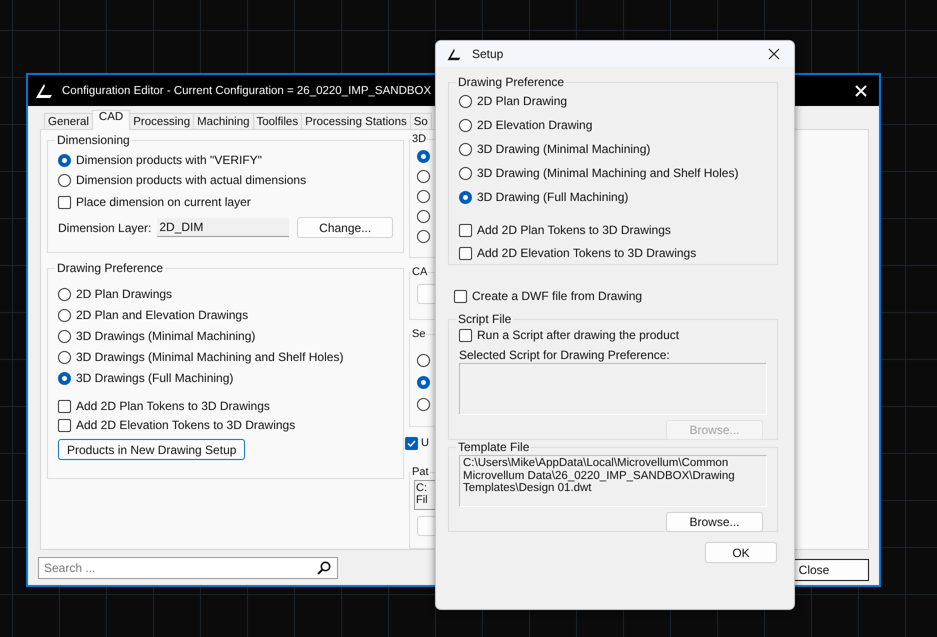  I want to click on window-title: Configuration Editor - Current Configuration = 26_0220_IMP_SANDBOX, so click(247, 90).